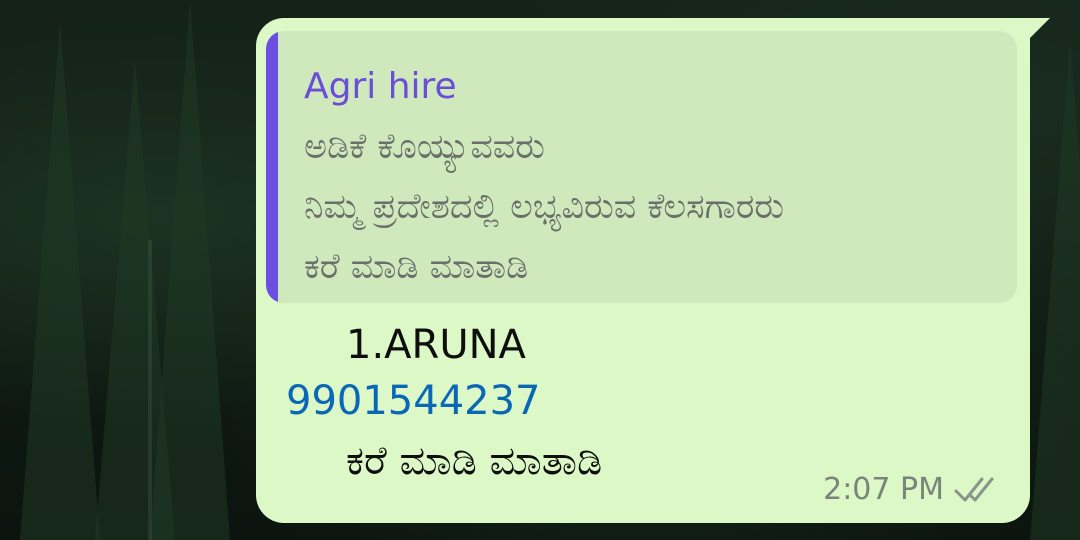 The image size is (1080, 540). I want to click on message-call-line: ಕರೆ ಮಾಡಿ ಮಾತಾಡಿ, so click(474, 461).